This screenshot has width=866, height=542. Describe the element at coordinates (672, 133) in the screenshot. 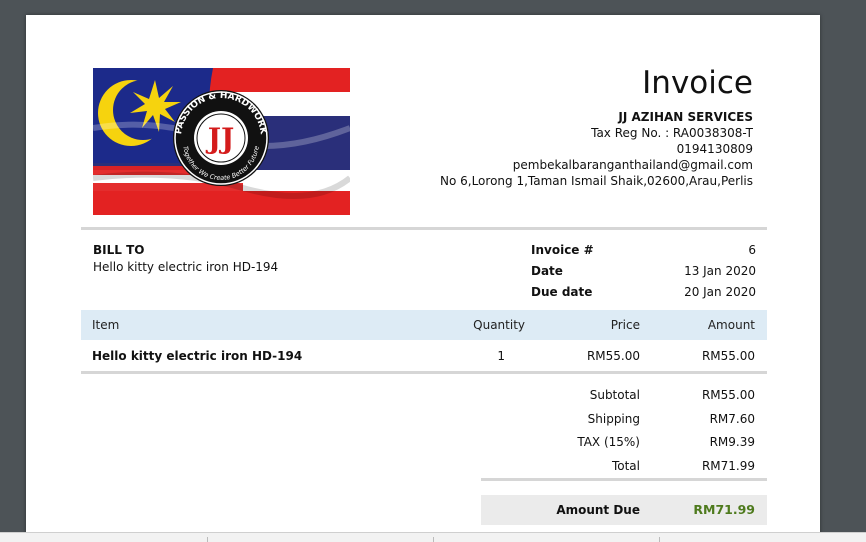

I see `company-tax-reg: Tax Reg No. : RA0038308-T` at that location.